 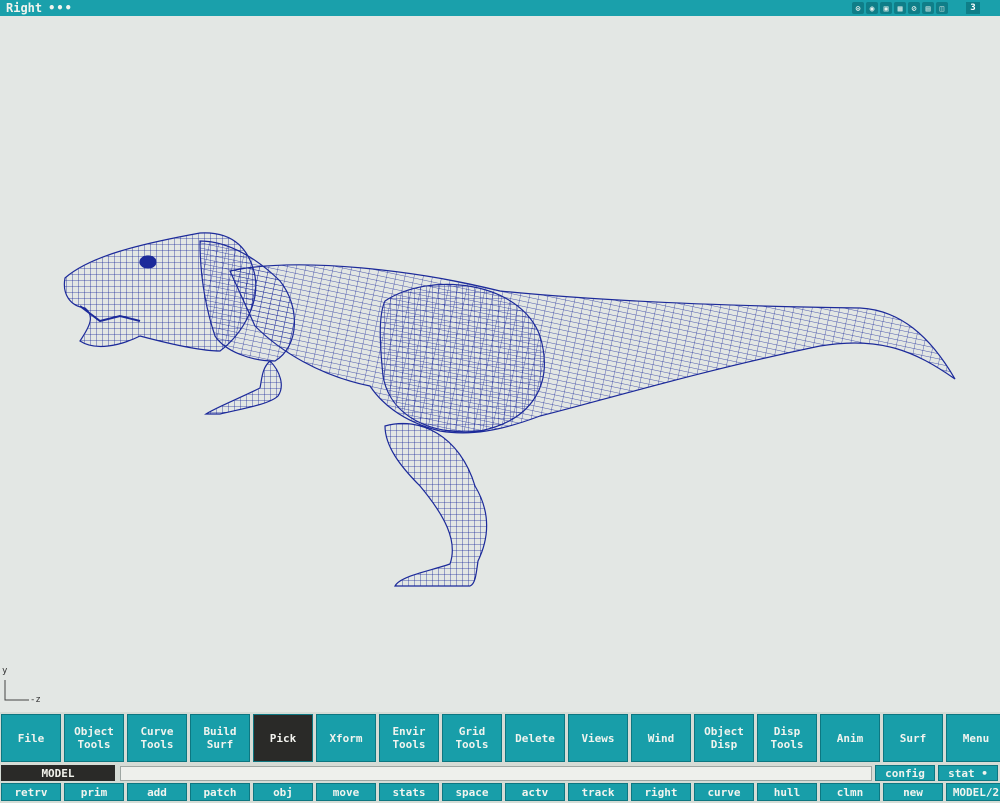 What do you see at coordinates (724, 738) in the screenshot?
I see `object-disp-button: Object Disp` at bounding box center [724, 738].